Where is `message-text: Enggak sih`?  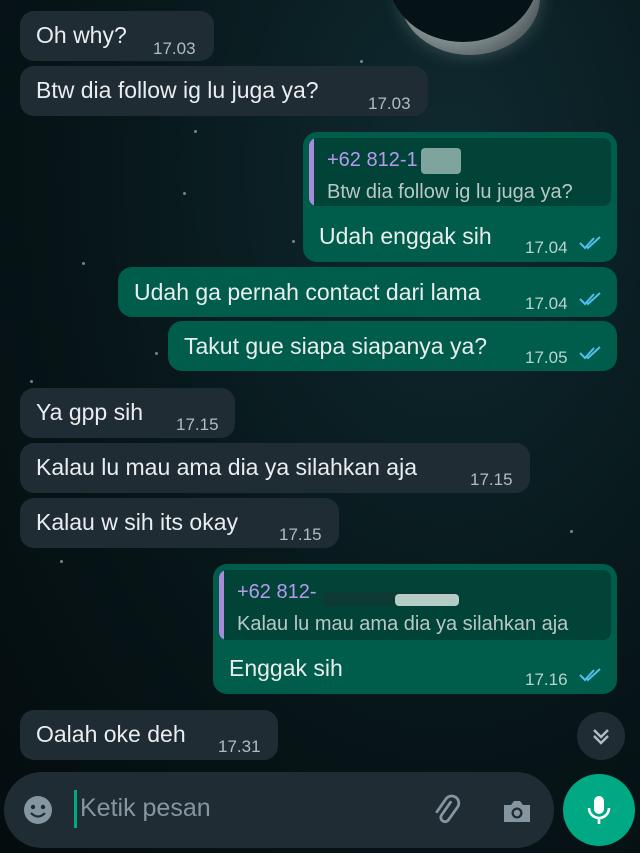 message-text: Enggak sih is located at coordinates (286, 668).